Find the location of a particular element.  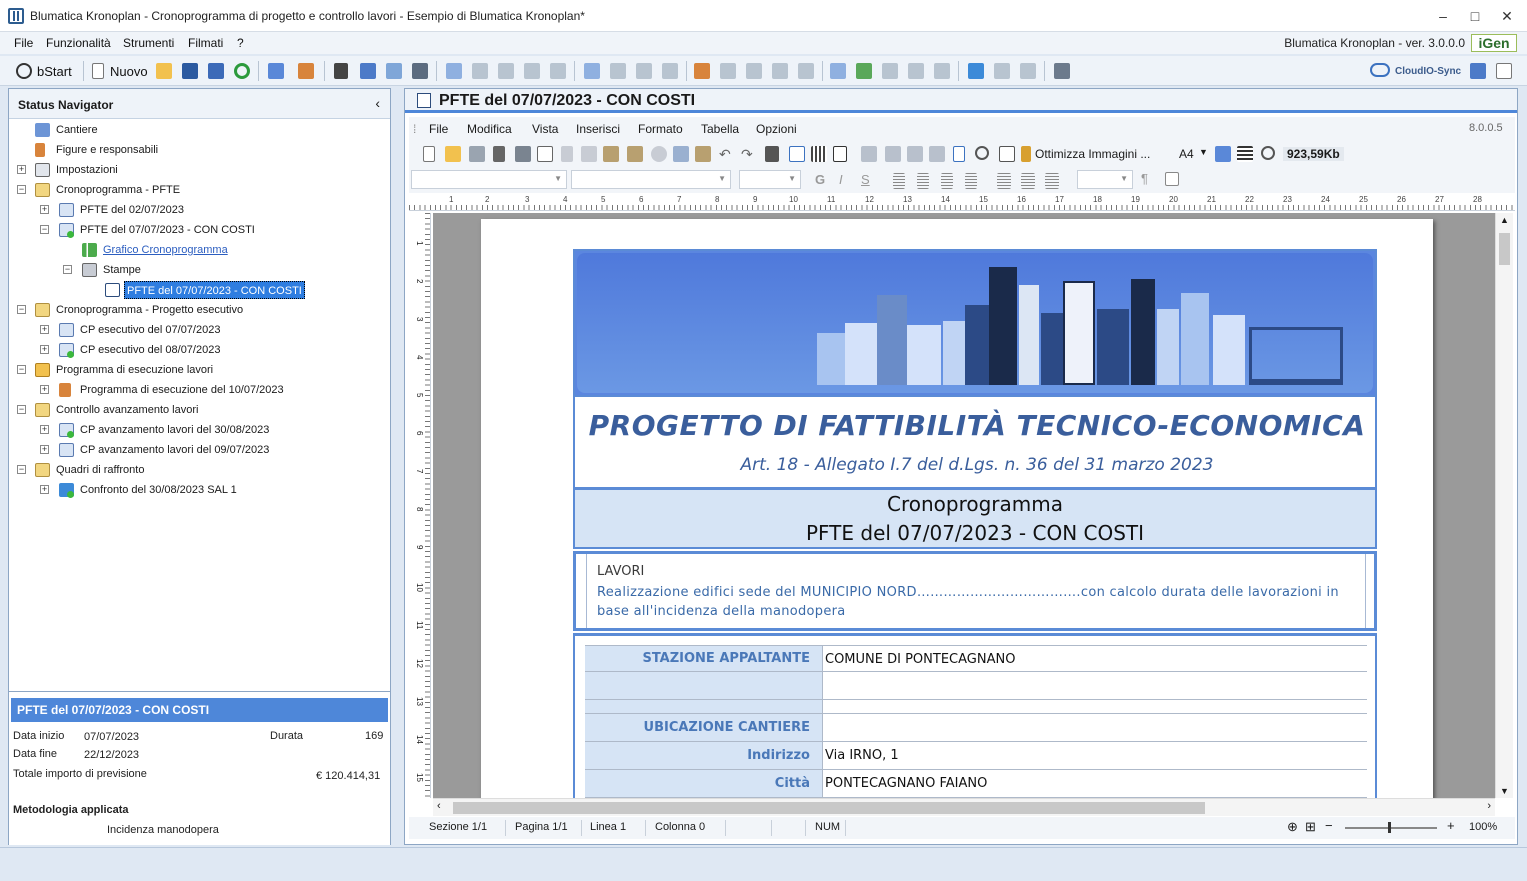

grid-icon is located at coordinates (394, 71).